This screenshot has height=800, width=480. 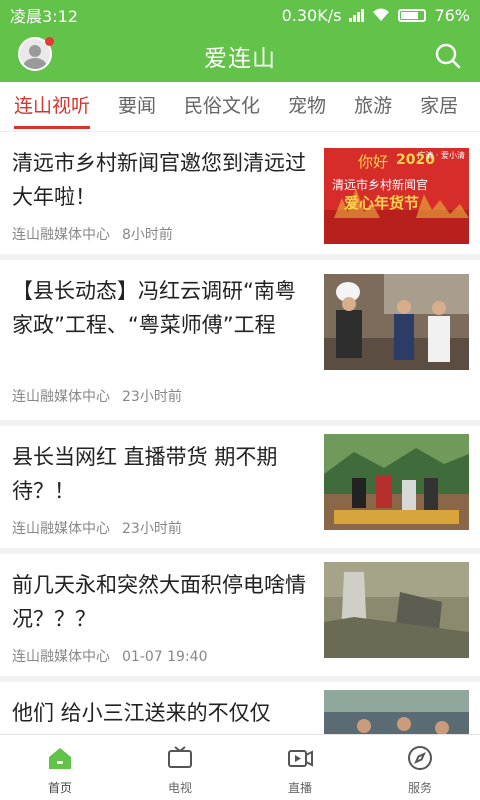 I want to click on status-bar: 凌晨3:12 0.30K/s 76%, so click(x=240, y=15).